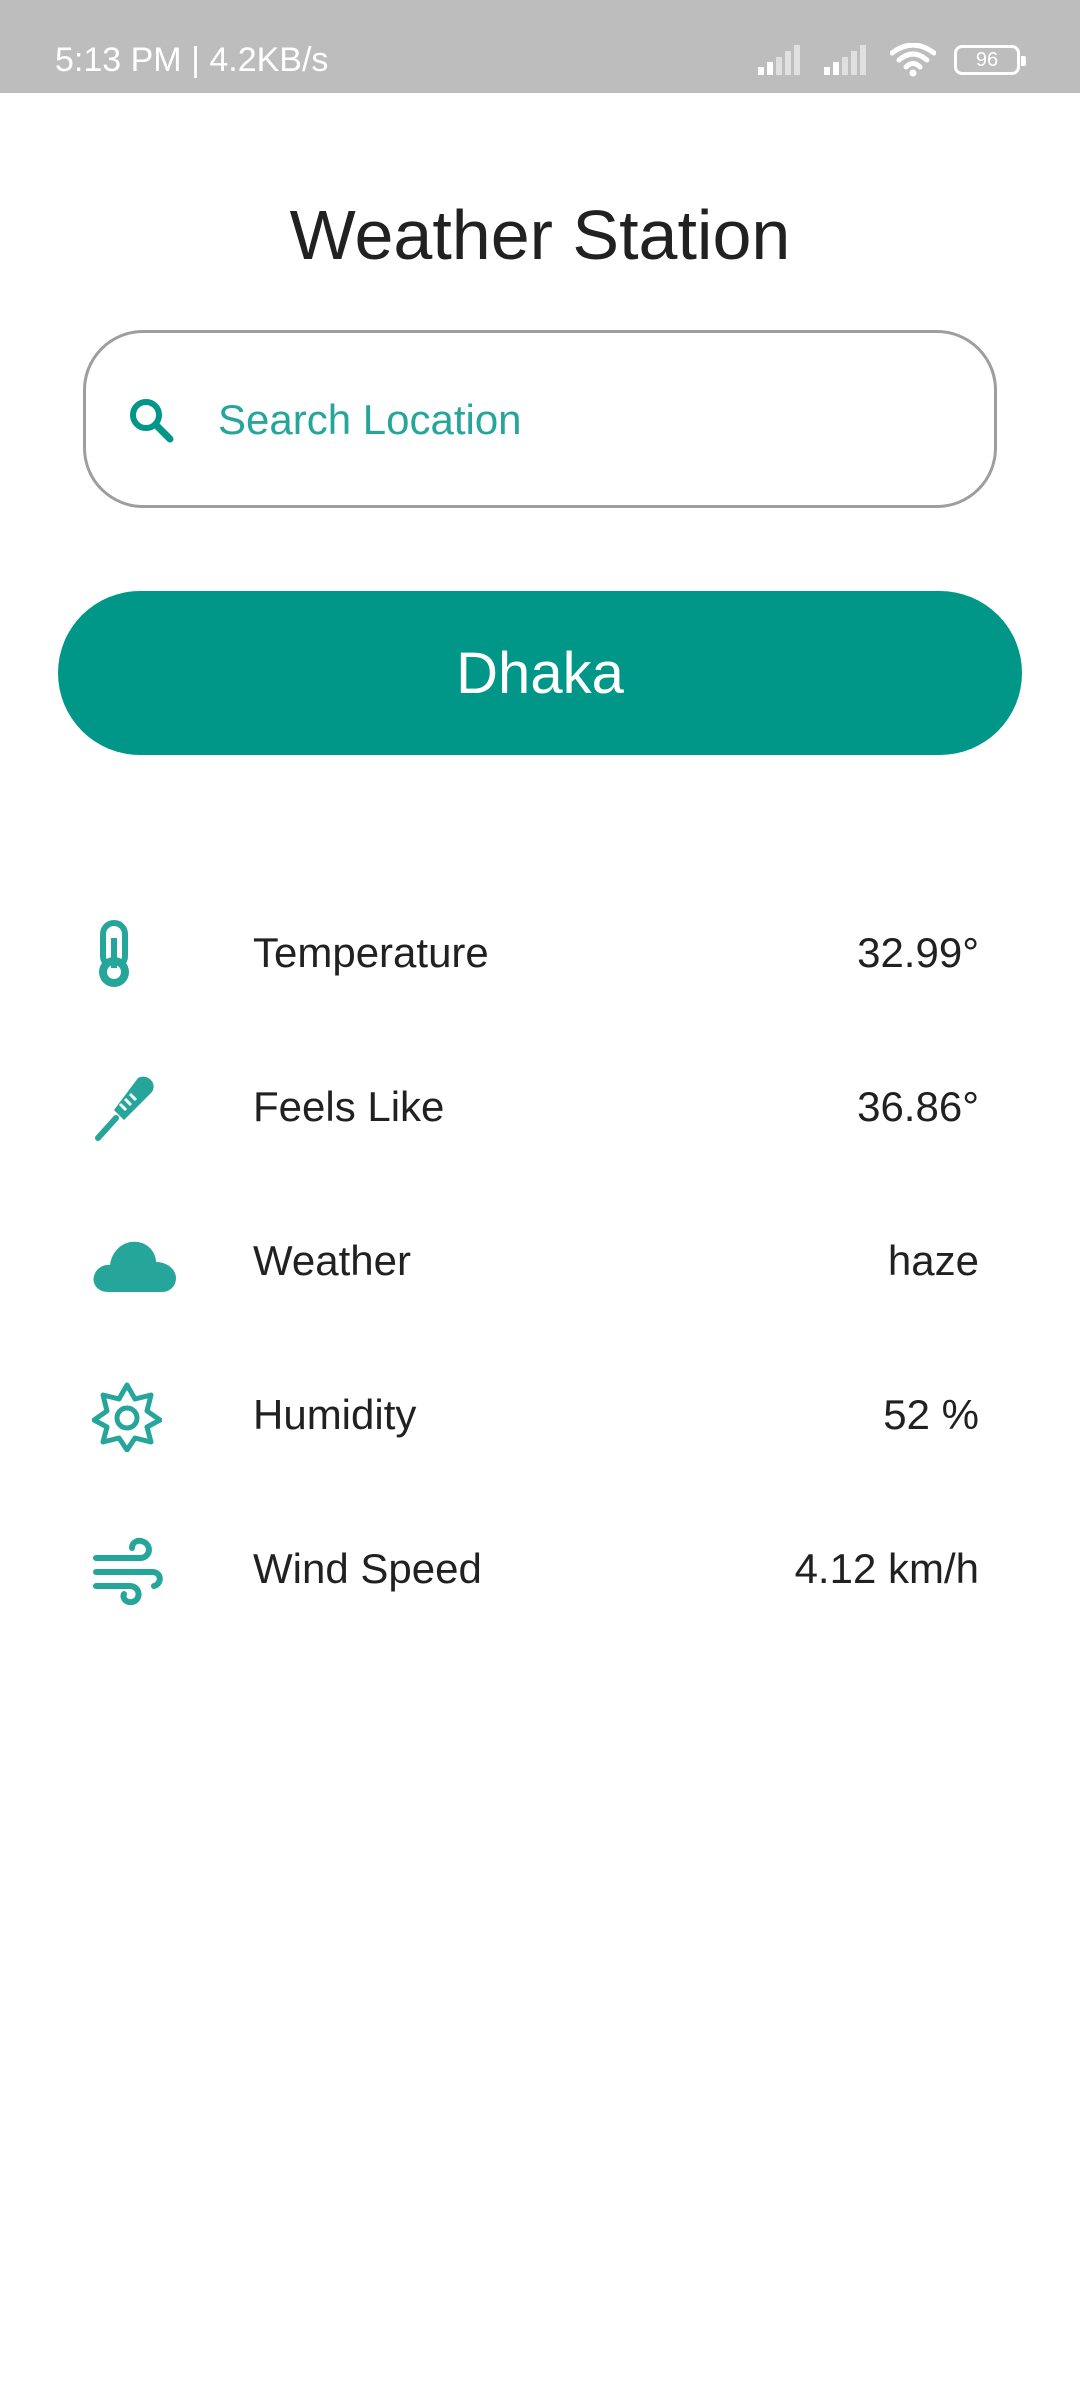  Describe the element at coordinates (540, 235) in the screenshot. I see `page-title: Weather Station` at that location.